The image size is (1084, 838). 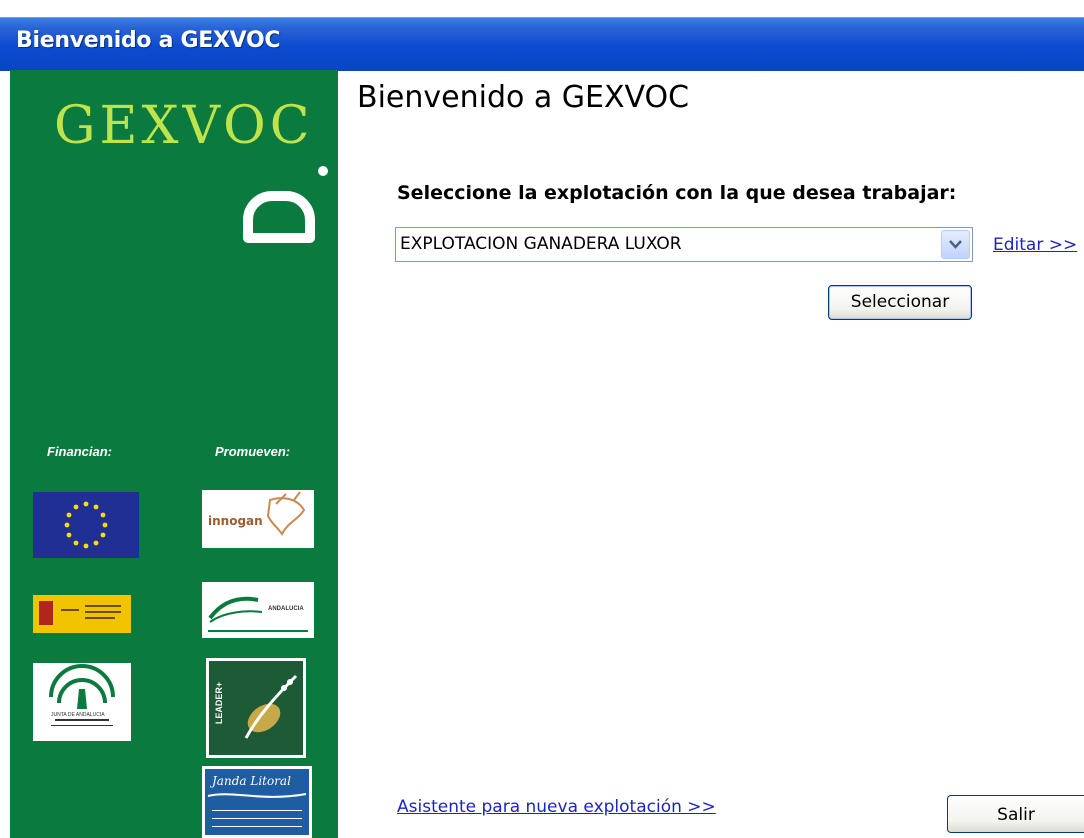 I want to click on logo-dot-icon, so click(x=323, y=171).